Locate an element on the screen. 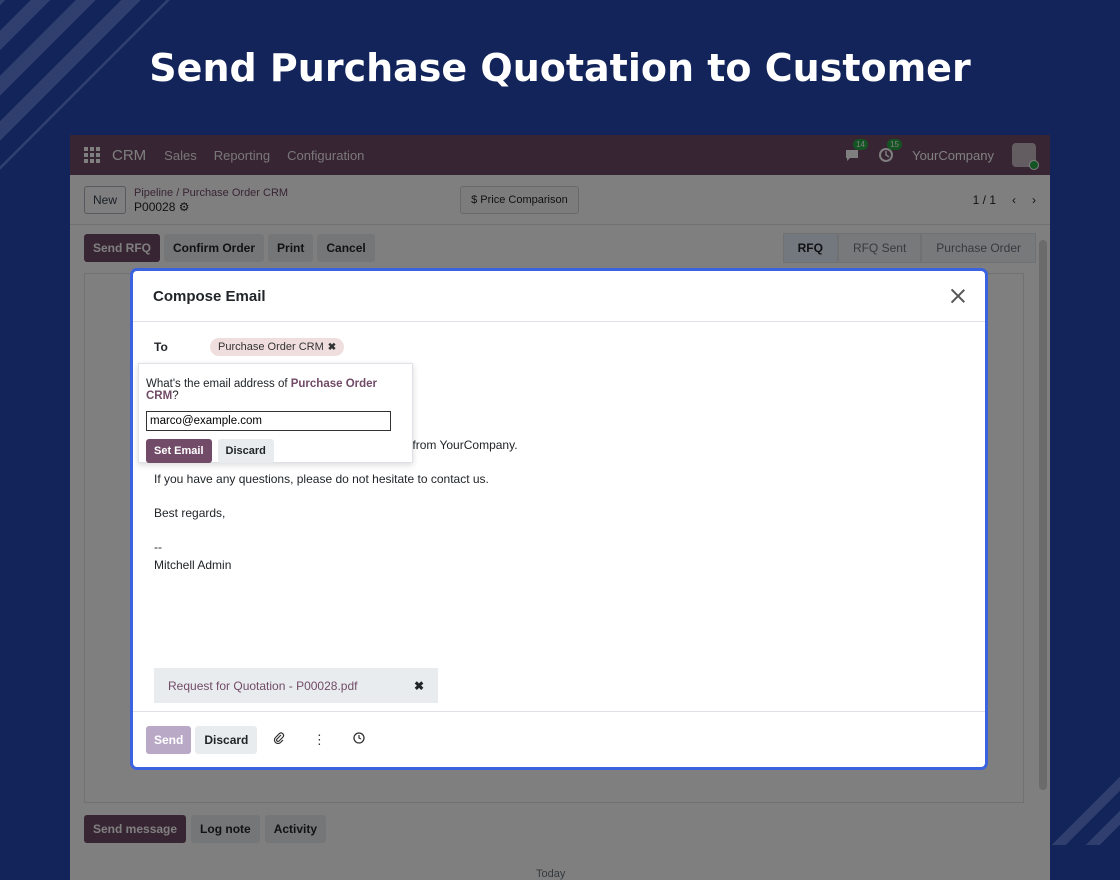  paperclip-icon is located at coordinates (279, 739).